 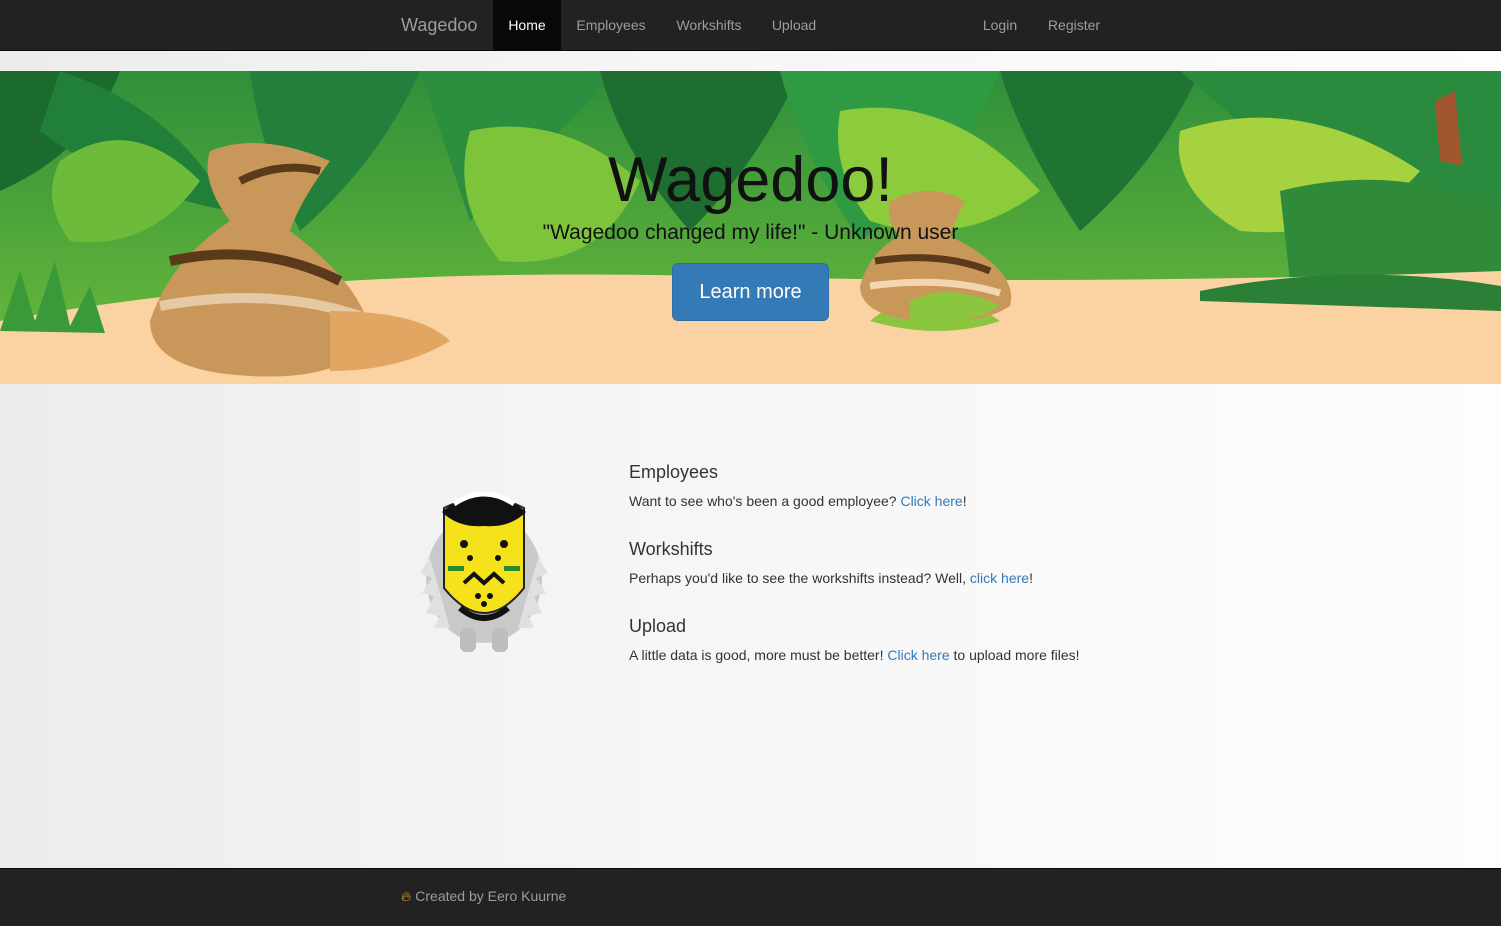 I want to click on fire-icon: 🔥︎, so click(x=406, y=896).